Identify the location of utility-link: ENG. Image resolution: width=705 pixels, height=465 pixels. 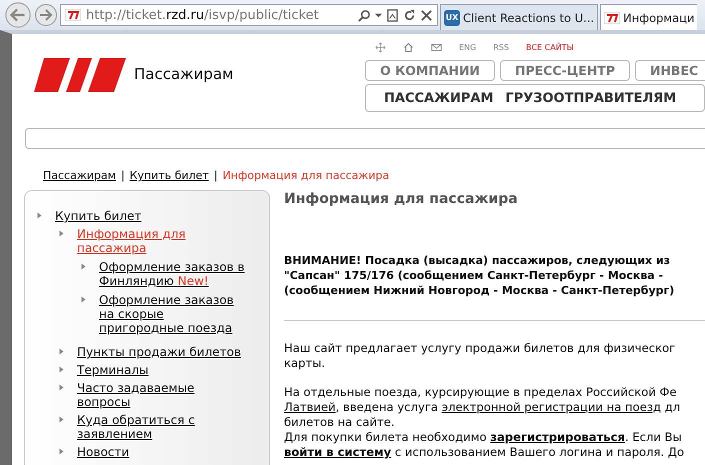
(467, 47).